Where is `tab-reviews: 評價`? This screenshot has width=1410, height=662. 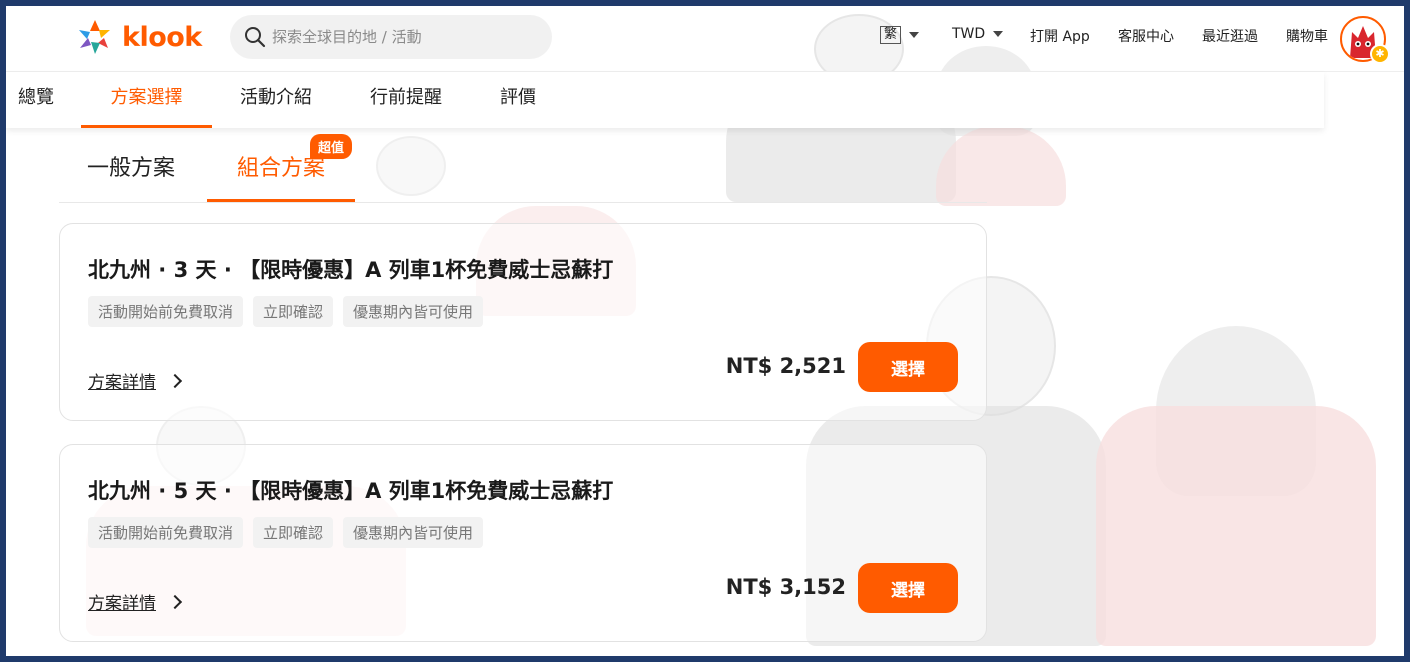 tab-reviews: 評價 is located at coordinates (518, 100).